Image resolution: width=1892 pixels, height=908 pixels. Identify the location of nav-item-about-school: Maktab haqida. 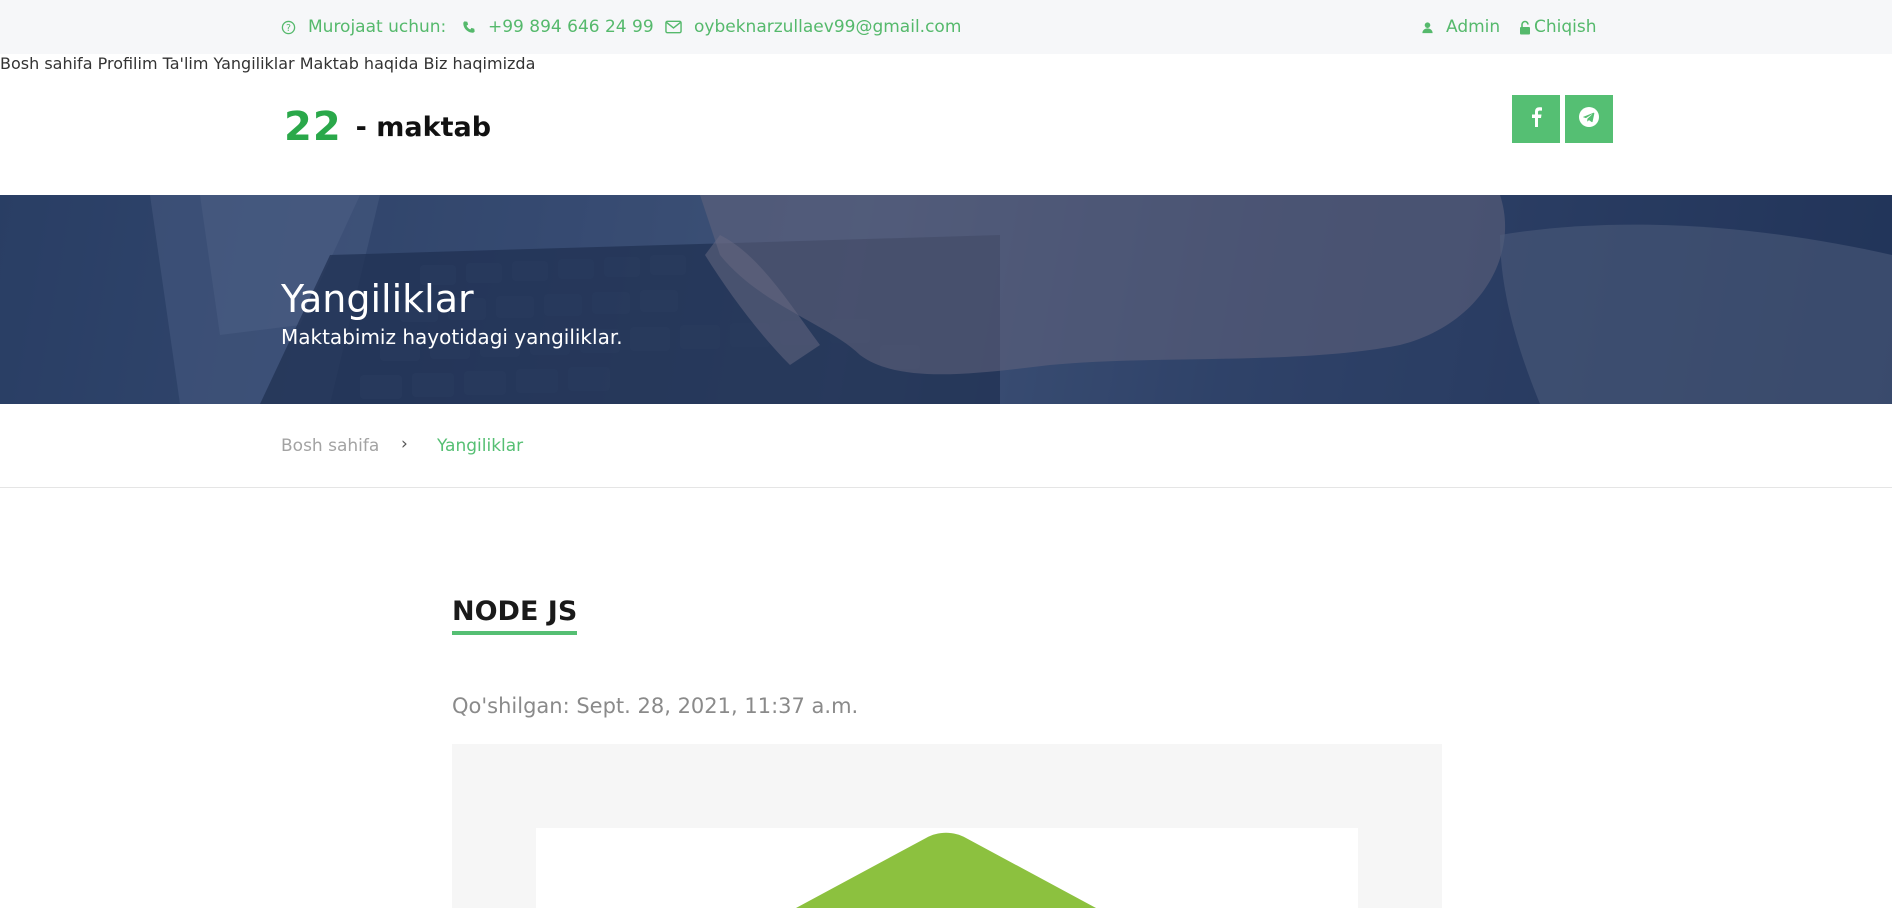
(359, 63).